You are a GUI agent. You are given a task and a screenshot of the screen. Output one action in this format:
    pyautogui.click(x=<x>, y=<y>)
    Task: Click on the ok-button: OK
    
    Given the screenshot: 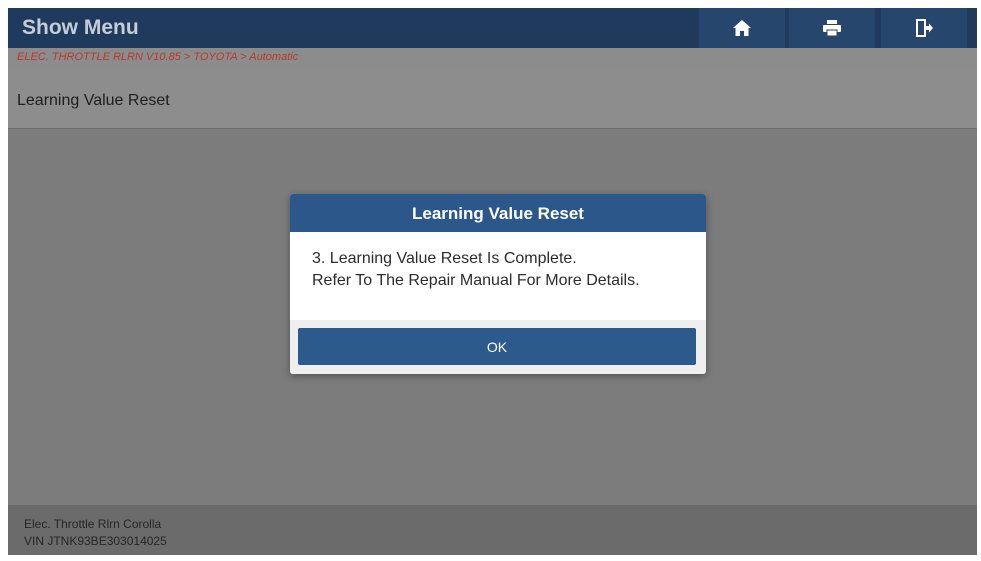 What is the action you would take?
    pyautogui.click(x=497, y=346)
    